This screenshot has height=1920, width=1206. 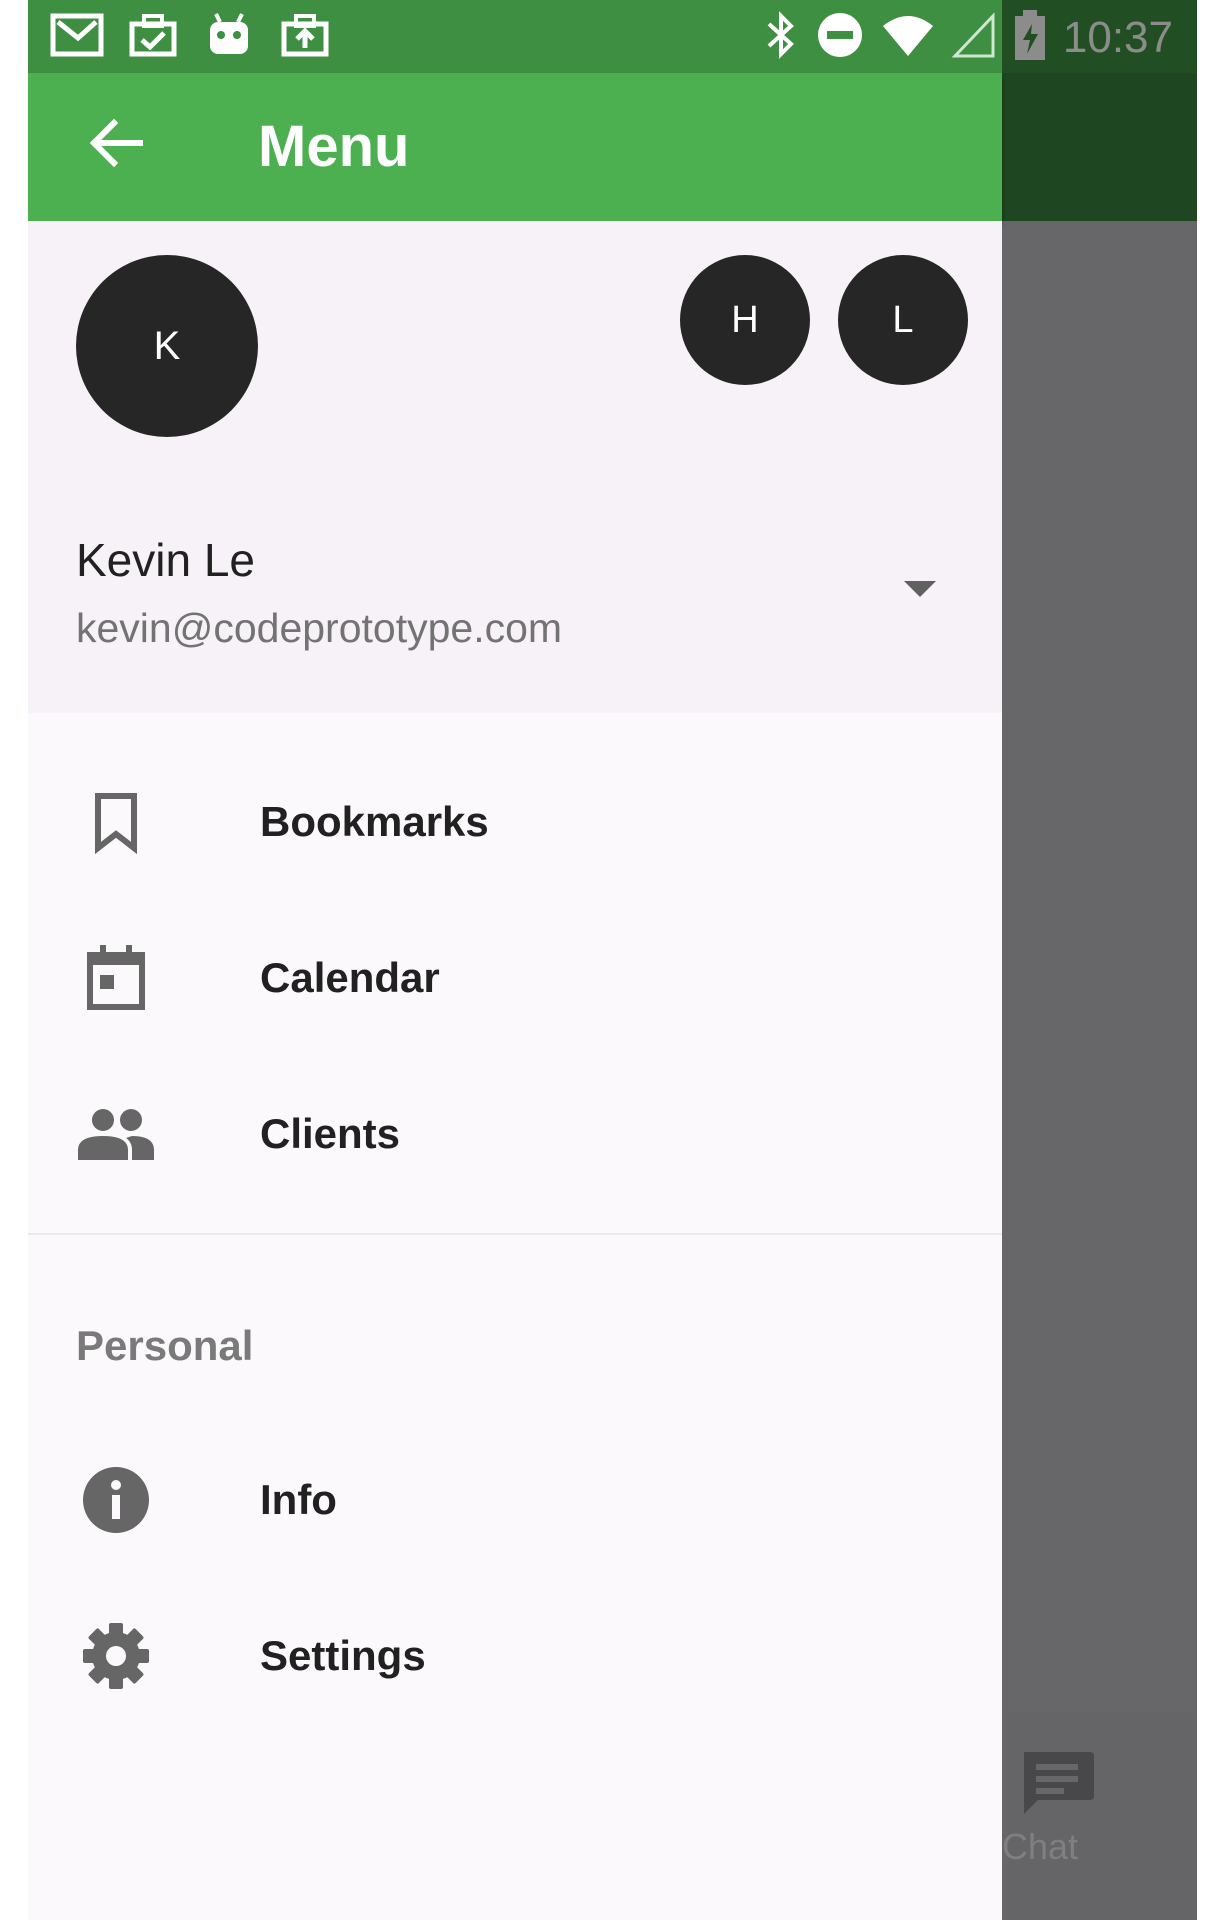 I want to click on back-button, so click(x=116, y=145).